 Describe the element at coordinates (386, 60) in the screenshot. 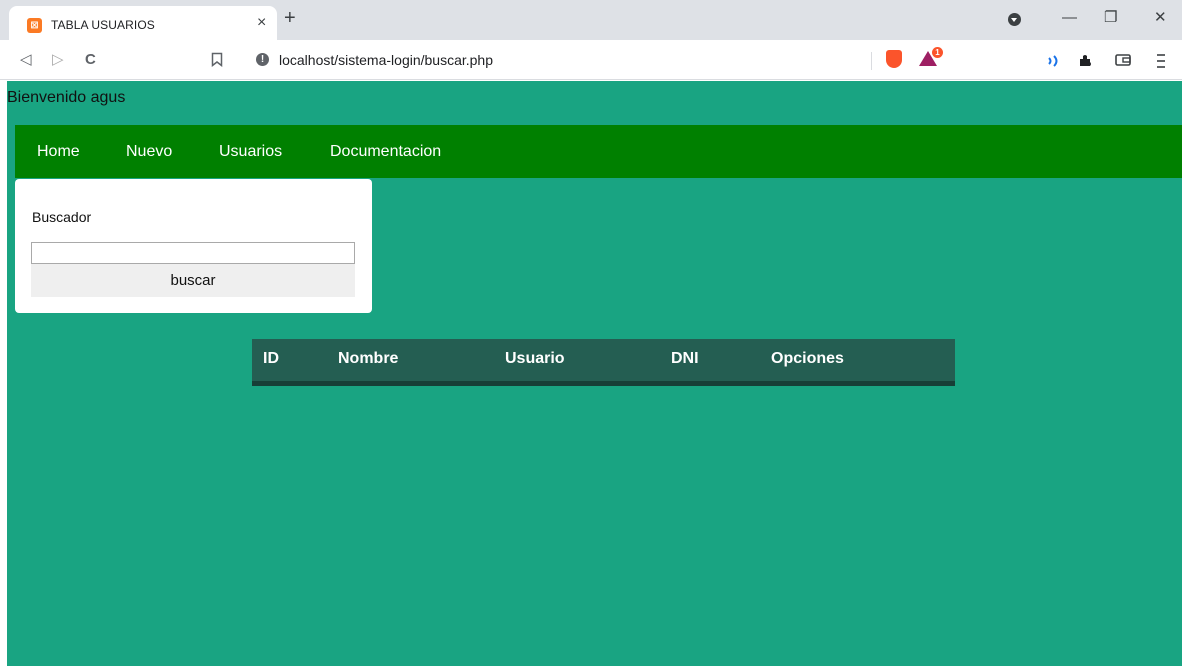

I see `url-text: localhost/sistema-login/buscar.php` at that location.